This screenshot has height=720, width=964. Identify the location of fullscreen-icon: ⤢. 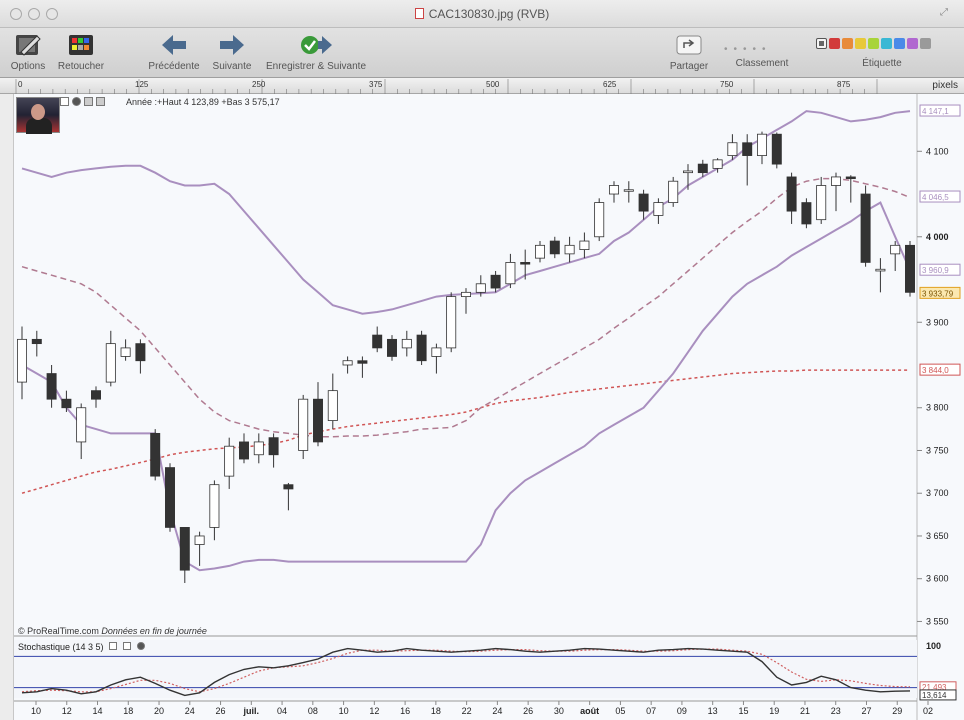
(945, 13).